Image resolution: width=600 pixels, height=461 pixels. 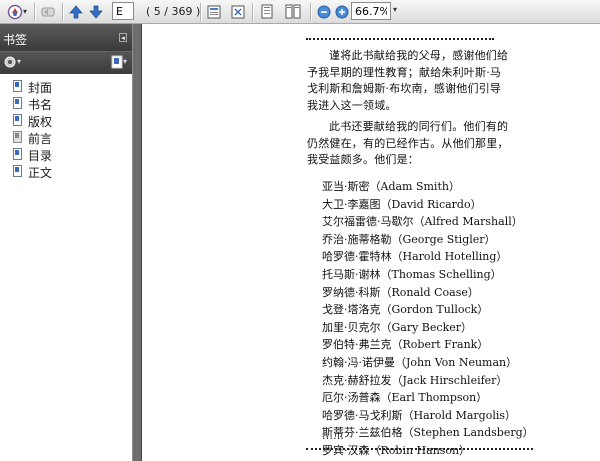 What do you see at coordinates (40, 173) in the screenshot?
I see `bookmark-label: 正文` at bounding box center [40, 173].